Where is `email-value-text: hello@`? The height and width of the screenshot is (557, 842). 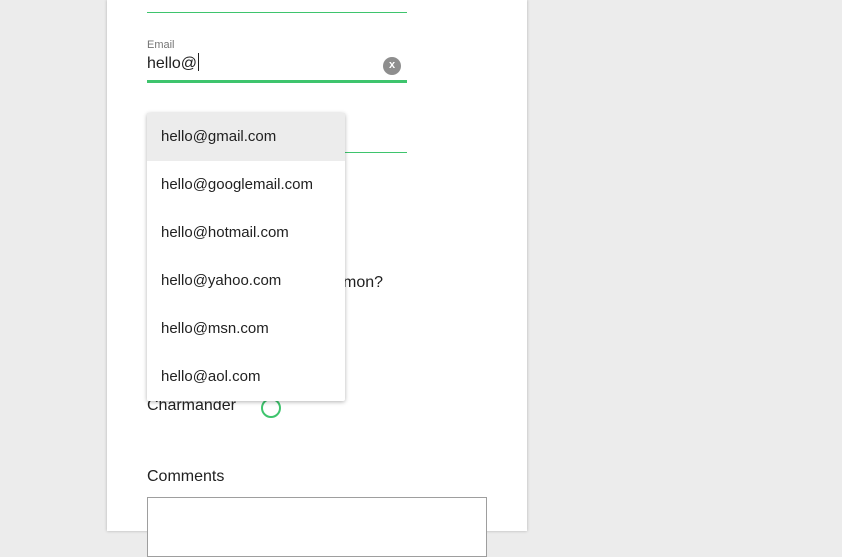 email-value-text: hello@ is located at coordinates (172, 63).